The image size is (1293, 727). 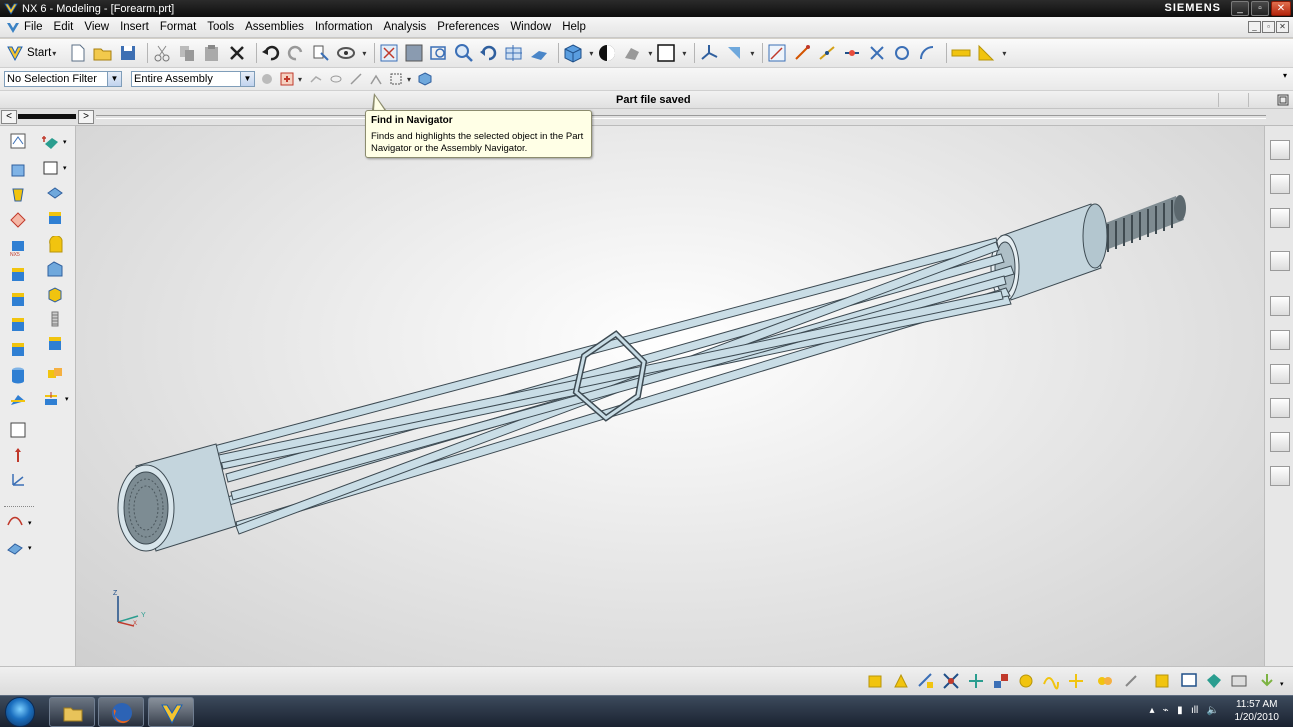 I want to click on rendering-dropdown-icon: ▾, so click(x=650, y=53).